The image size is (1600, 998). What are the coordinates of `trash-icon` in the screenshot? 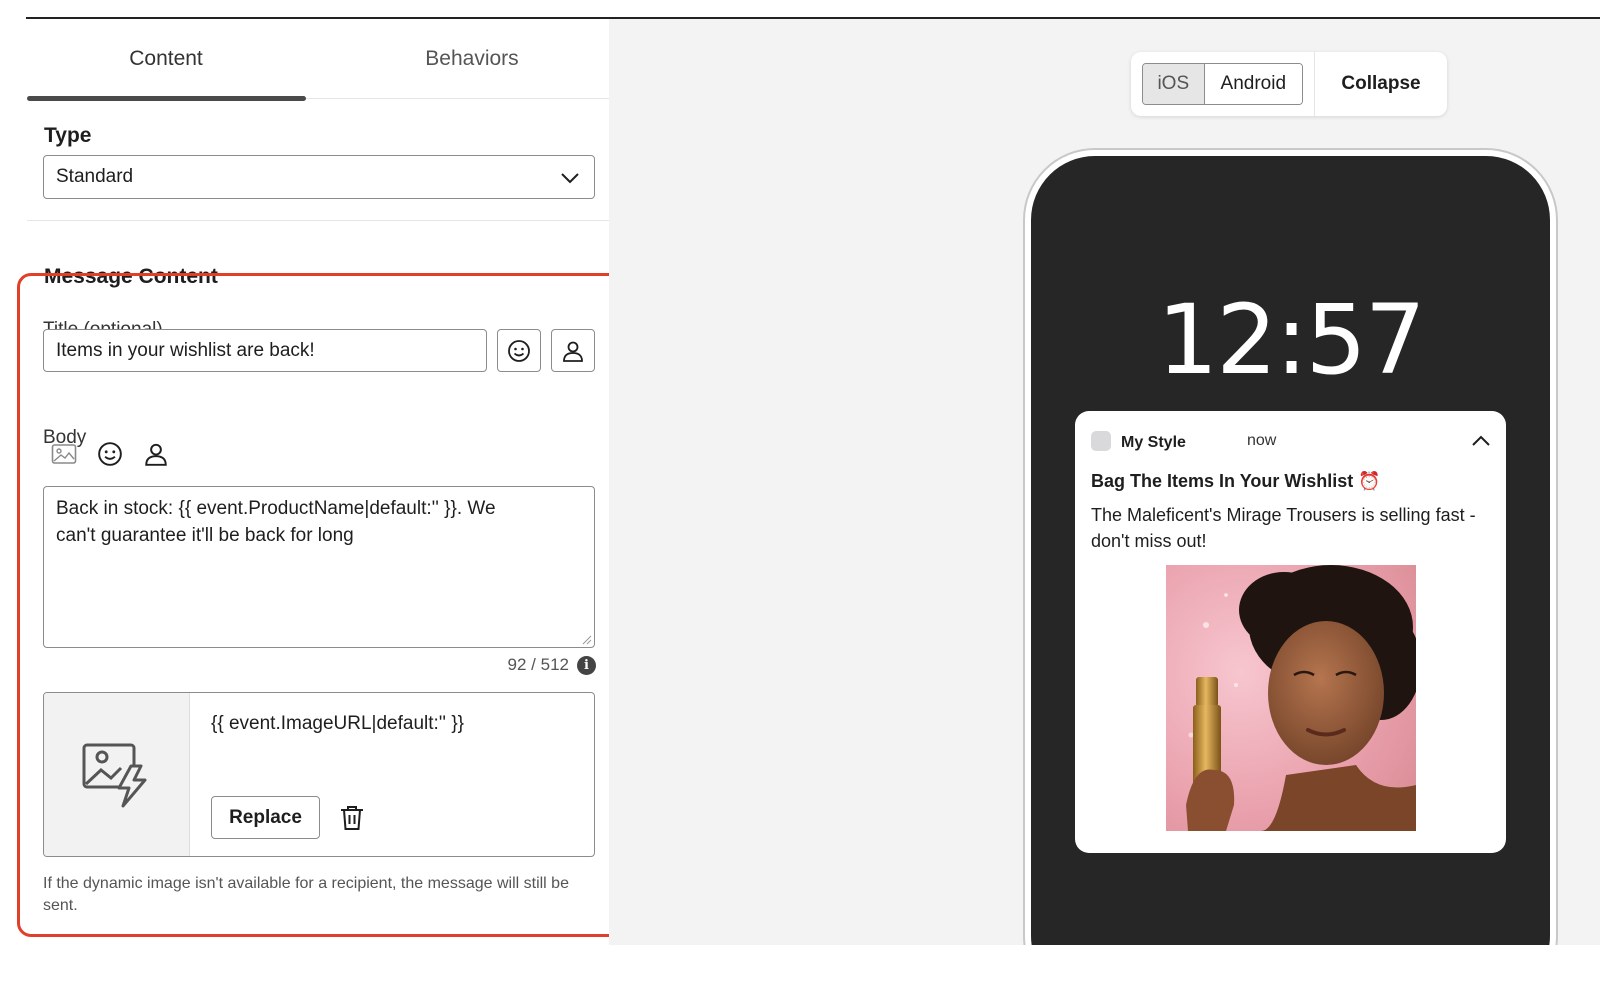 It's located at (352, 818).